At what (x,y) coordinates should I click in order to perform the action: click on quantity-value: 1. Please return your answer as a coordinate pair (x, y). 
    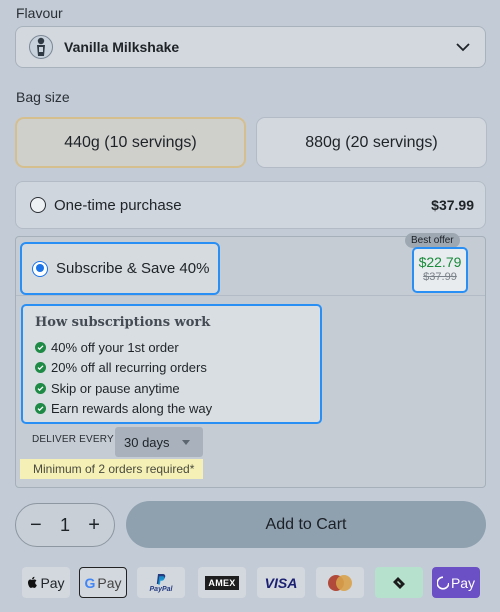
    Looking at the image, I should click on (64, 524).